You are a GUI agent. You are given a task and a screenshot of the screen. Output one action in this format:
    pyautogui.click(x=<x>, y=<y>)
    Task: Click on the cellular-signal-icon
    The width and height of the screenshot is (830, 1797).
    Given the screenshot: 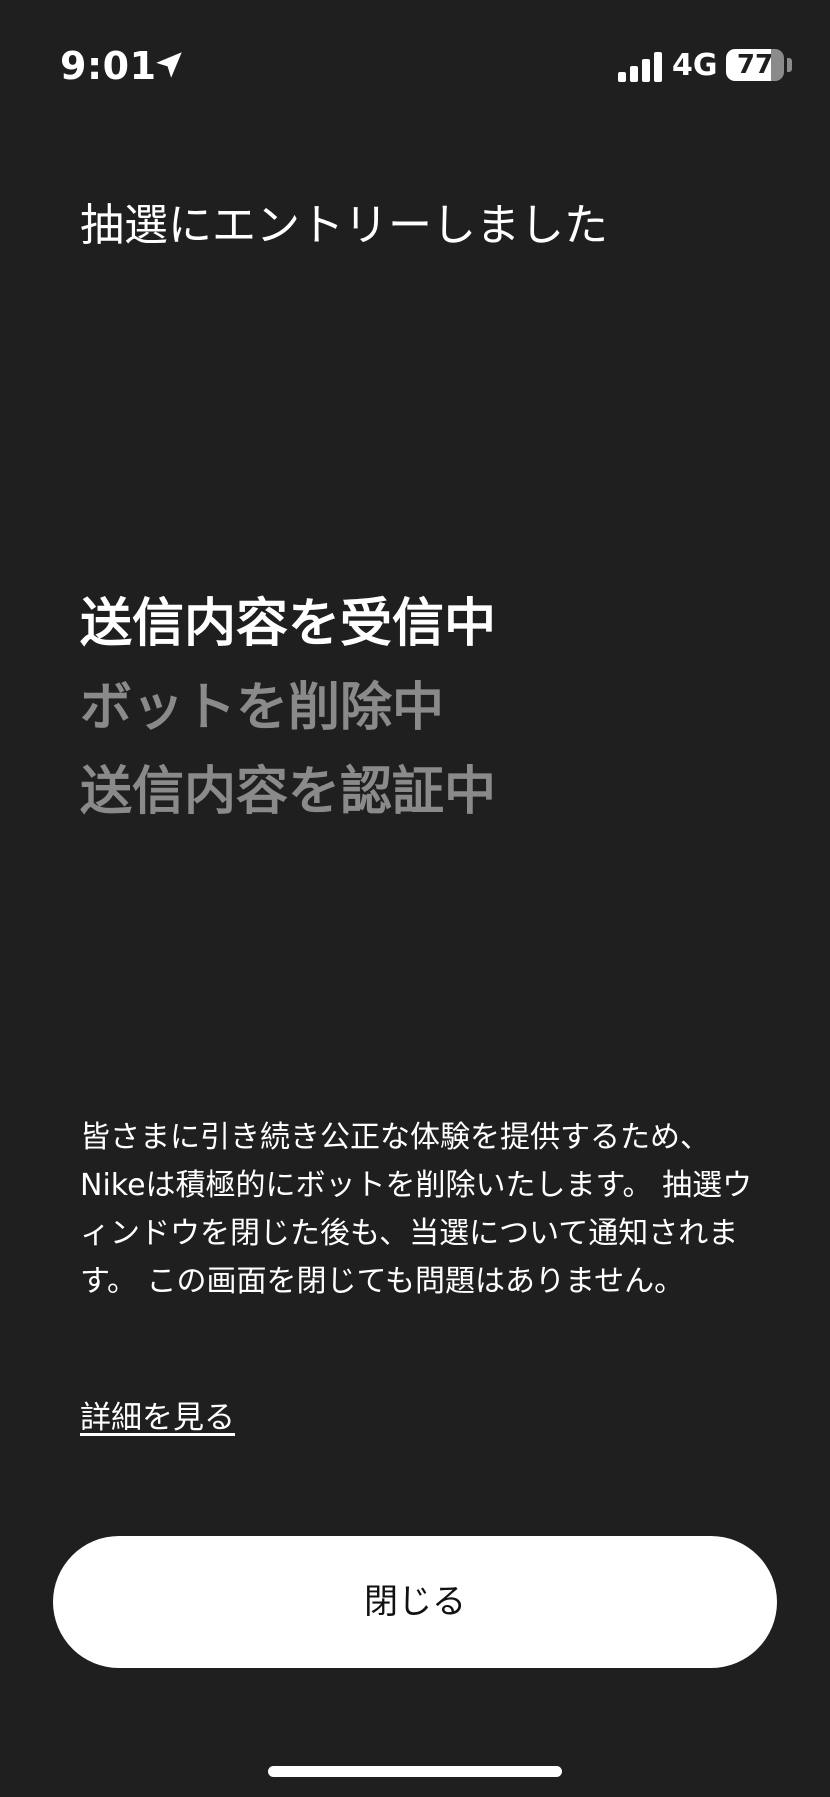 What is the action you would take?
    pyautogui.click(x=640, y=67)
    